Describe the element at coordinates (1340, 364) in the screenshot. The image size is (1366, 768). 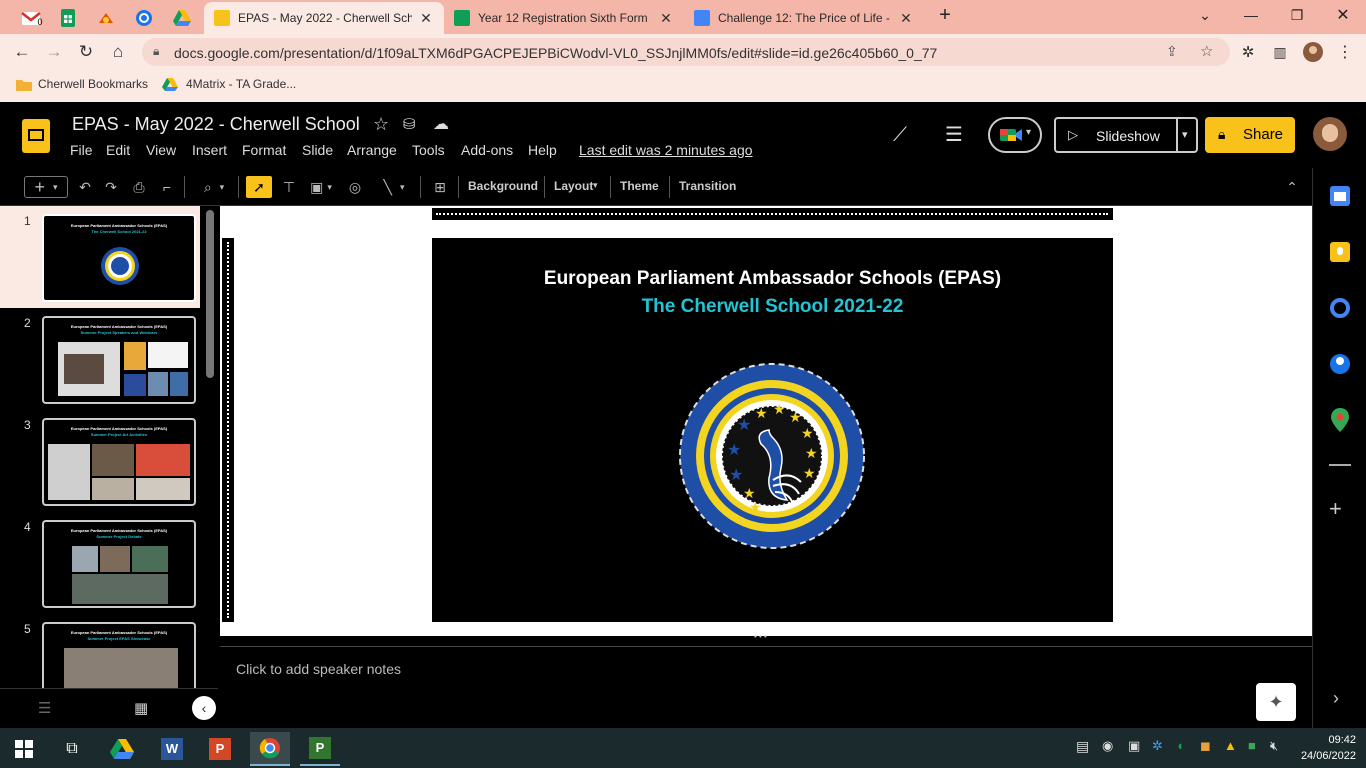
I see `contacts-icon` at that location.